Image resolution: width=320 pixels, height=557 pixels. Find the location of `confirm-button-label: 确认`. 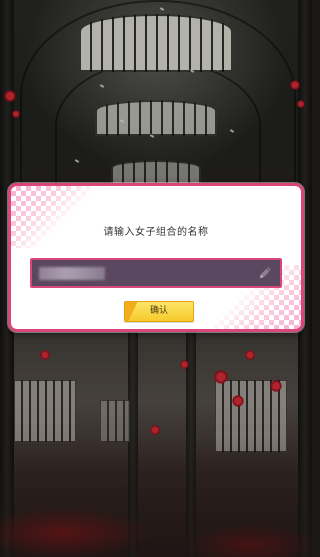

confirm-button-label: 确认 is located at coordinates (158, 311).